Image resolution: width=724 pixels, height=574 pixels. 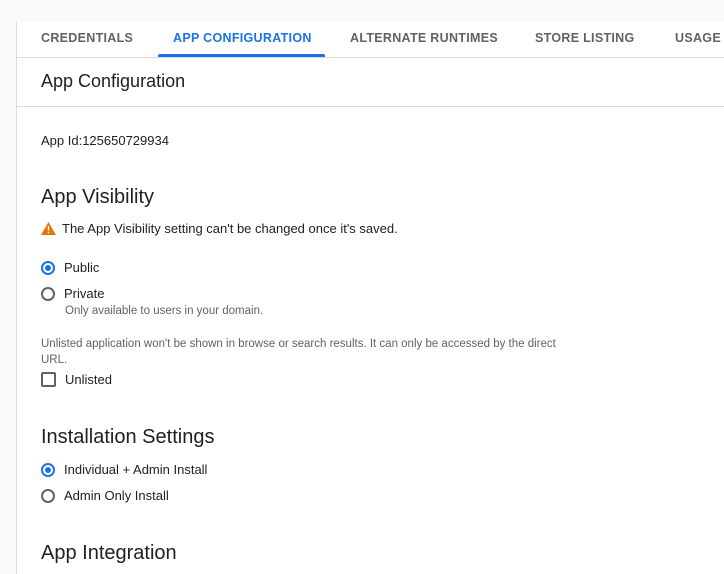 I want to click on public-radio, so click(x=48, y=267).